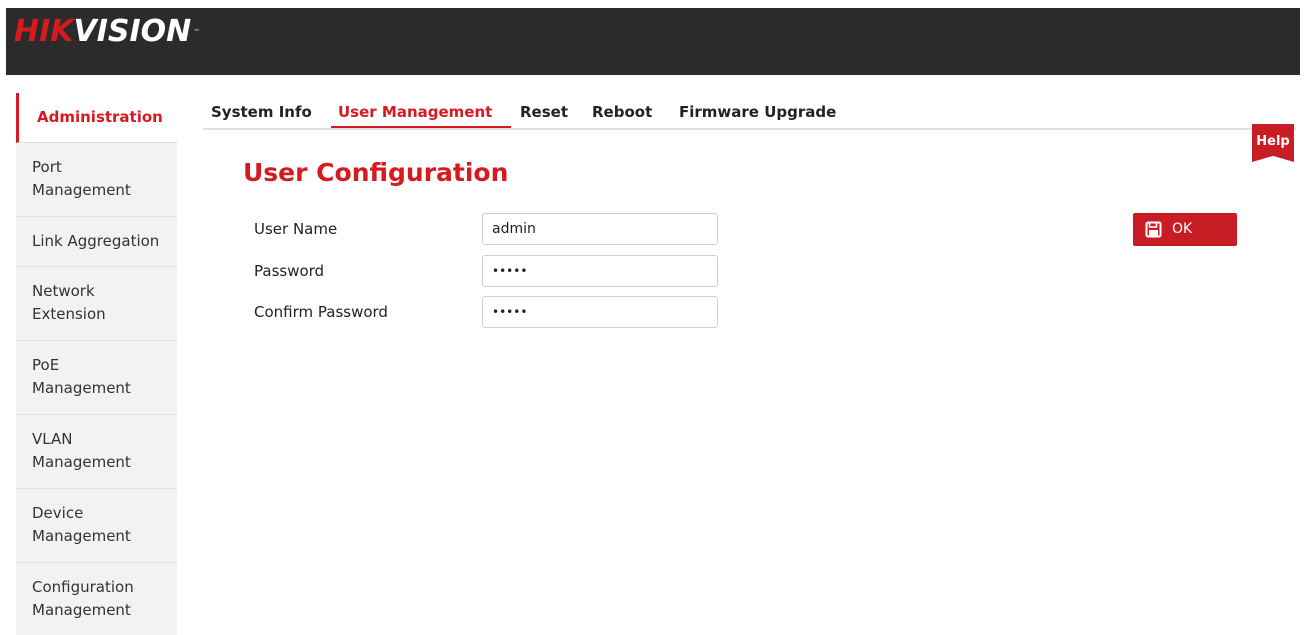 The width and height of the screenshot is (1306, 635). I want to click on sidebar-item-vlan-management: VLAN Management, so click(96, 452).